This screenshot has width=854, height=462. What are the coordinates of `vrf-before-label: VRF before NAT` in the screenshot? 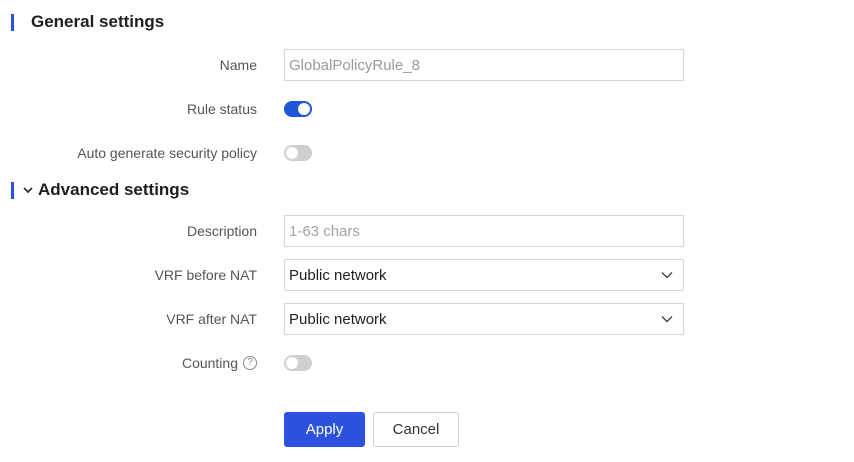 It's located at (205, 275).